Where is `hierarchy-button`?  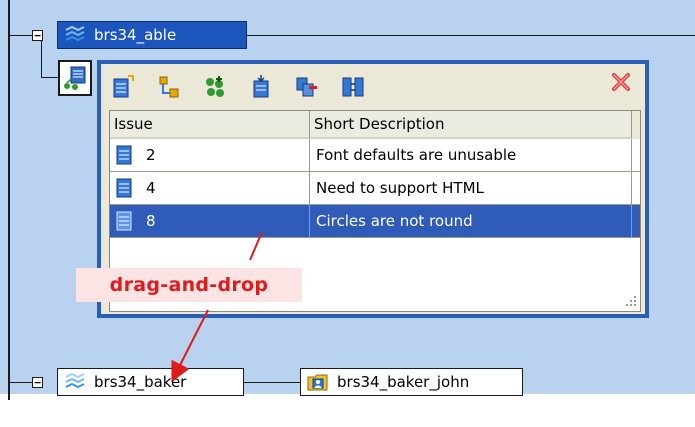
hierarchy-button is located at coordinates (169, 87).